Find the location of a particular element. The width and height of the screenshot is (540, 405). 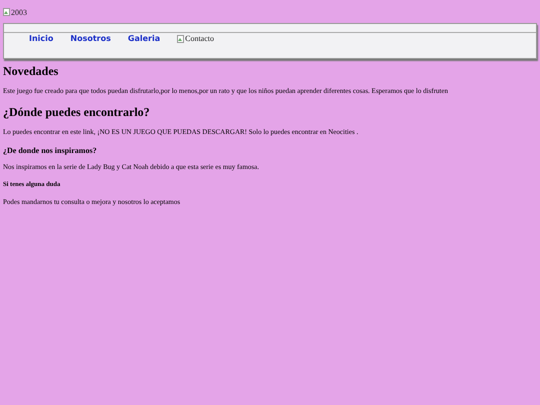

image-alt-text: 2003 is located at coordinates (19, 12).